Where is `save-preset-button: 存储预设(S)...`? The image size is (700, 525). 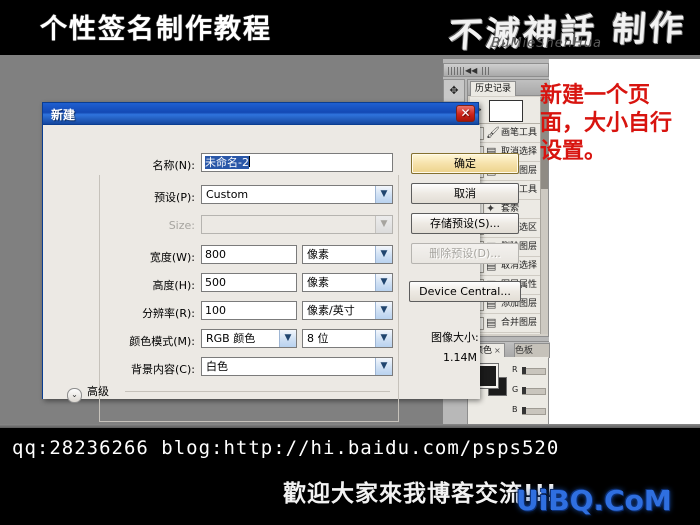 save-preset-button: 存储预设(S)... is located at coordinates (465, 223).